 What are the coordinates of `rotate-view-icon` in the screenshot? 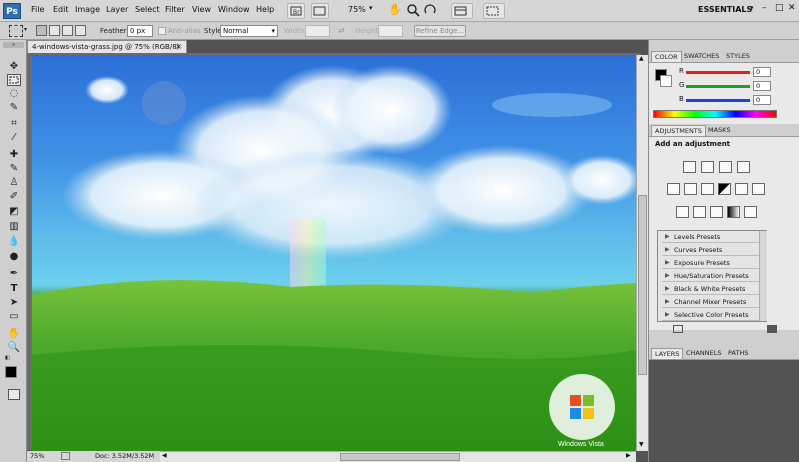 It's located at (430, 10).